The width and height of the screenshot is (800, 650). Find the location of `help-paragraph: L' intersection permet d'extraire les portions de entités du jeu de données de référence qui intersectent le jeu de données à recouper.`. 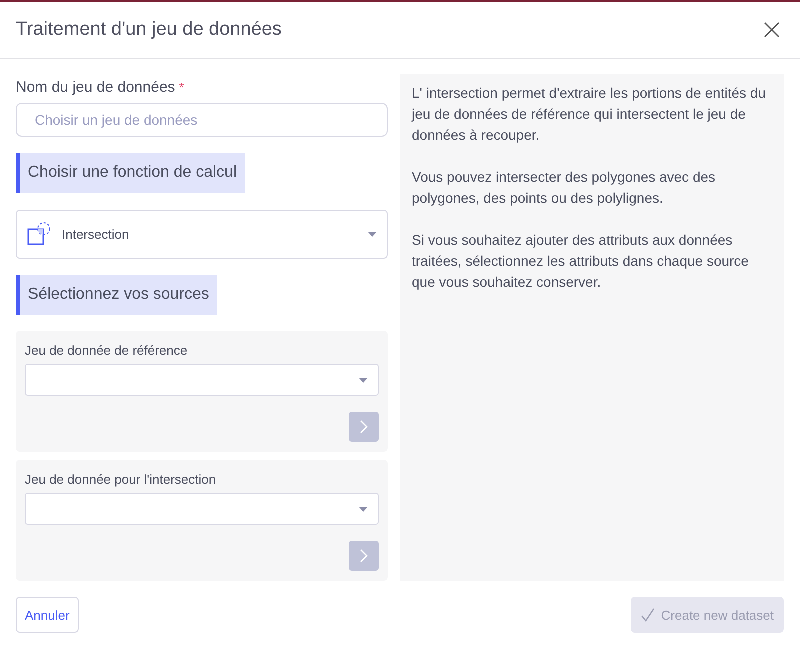

help-paragraph: L' intersection permet d'extraire les portions de entités du jeu de données de référence qui intersectent le jeu de données à recouper. is located at coordinates (589, 114).